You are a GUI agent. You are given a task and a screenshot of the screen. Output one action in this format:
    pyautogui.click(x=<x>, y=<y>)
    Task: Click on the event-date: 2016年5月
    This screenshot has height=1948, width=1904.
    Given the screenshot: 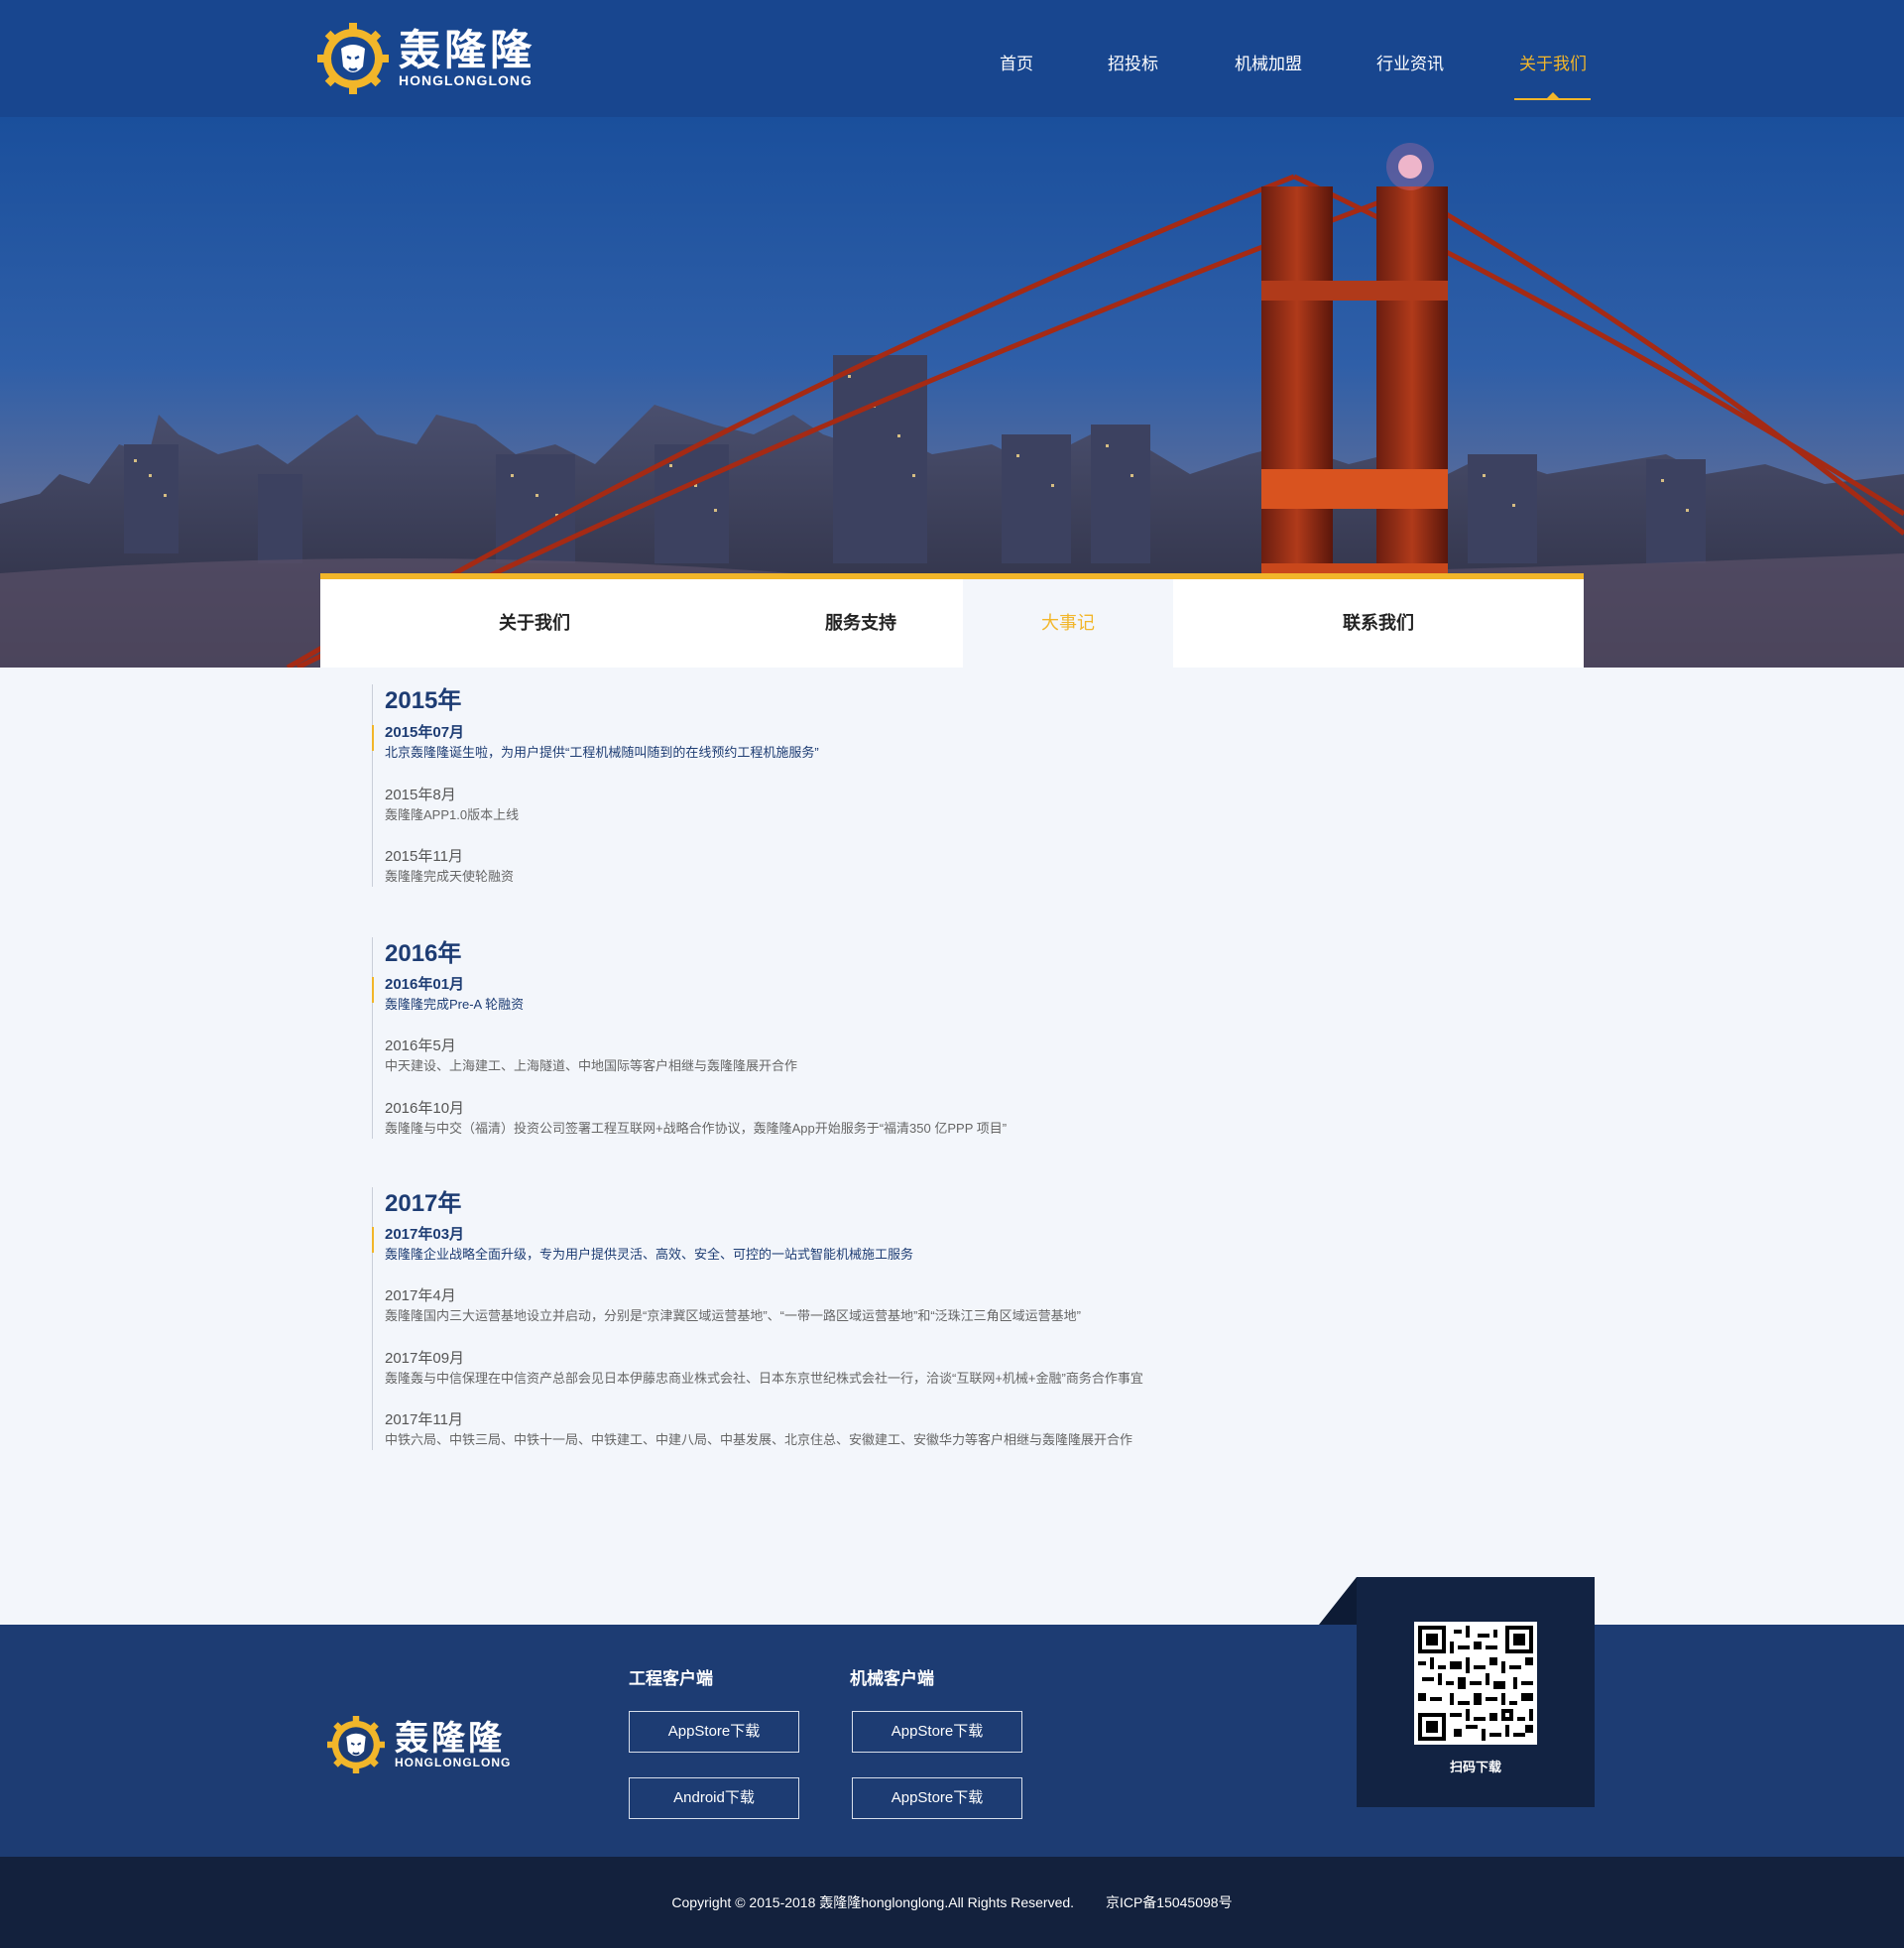 What is the action you would take?
    pyautogui.click(x=420, y=1045)
    